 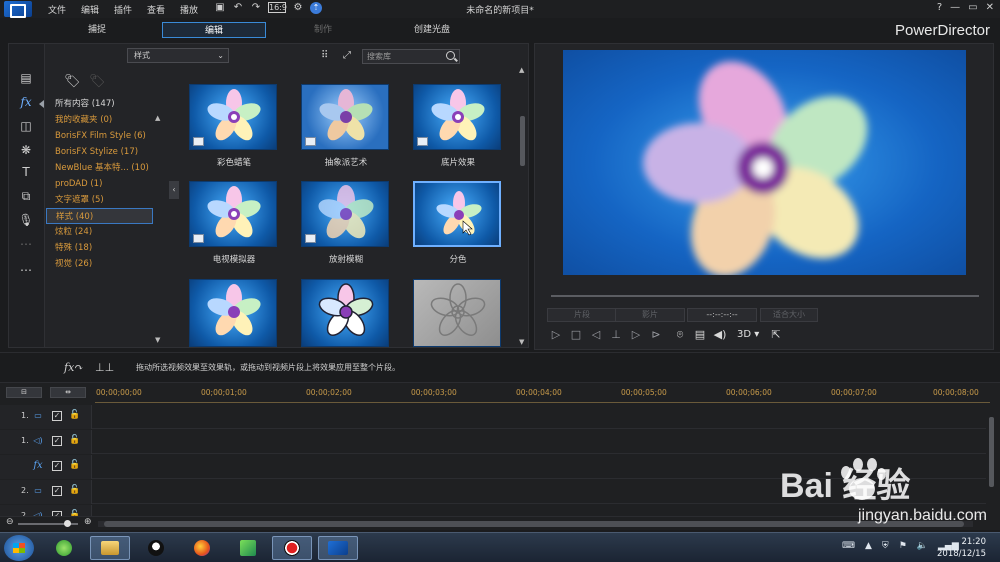 I want to click on chapter-icon: ⋯, so click(x=26, y=244).